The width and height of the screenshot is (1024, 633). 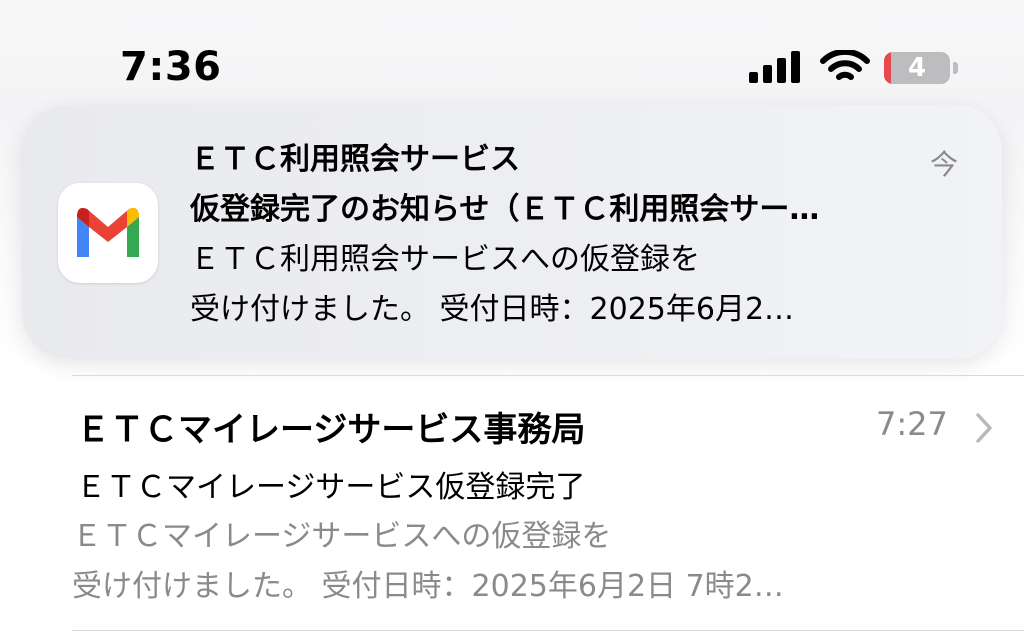 I want to click on cellular-signal-icon, so click(x=774, y=67).